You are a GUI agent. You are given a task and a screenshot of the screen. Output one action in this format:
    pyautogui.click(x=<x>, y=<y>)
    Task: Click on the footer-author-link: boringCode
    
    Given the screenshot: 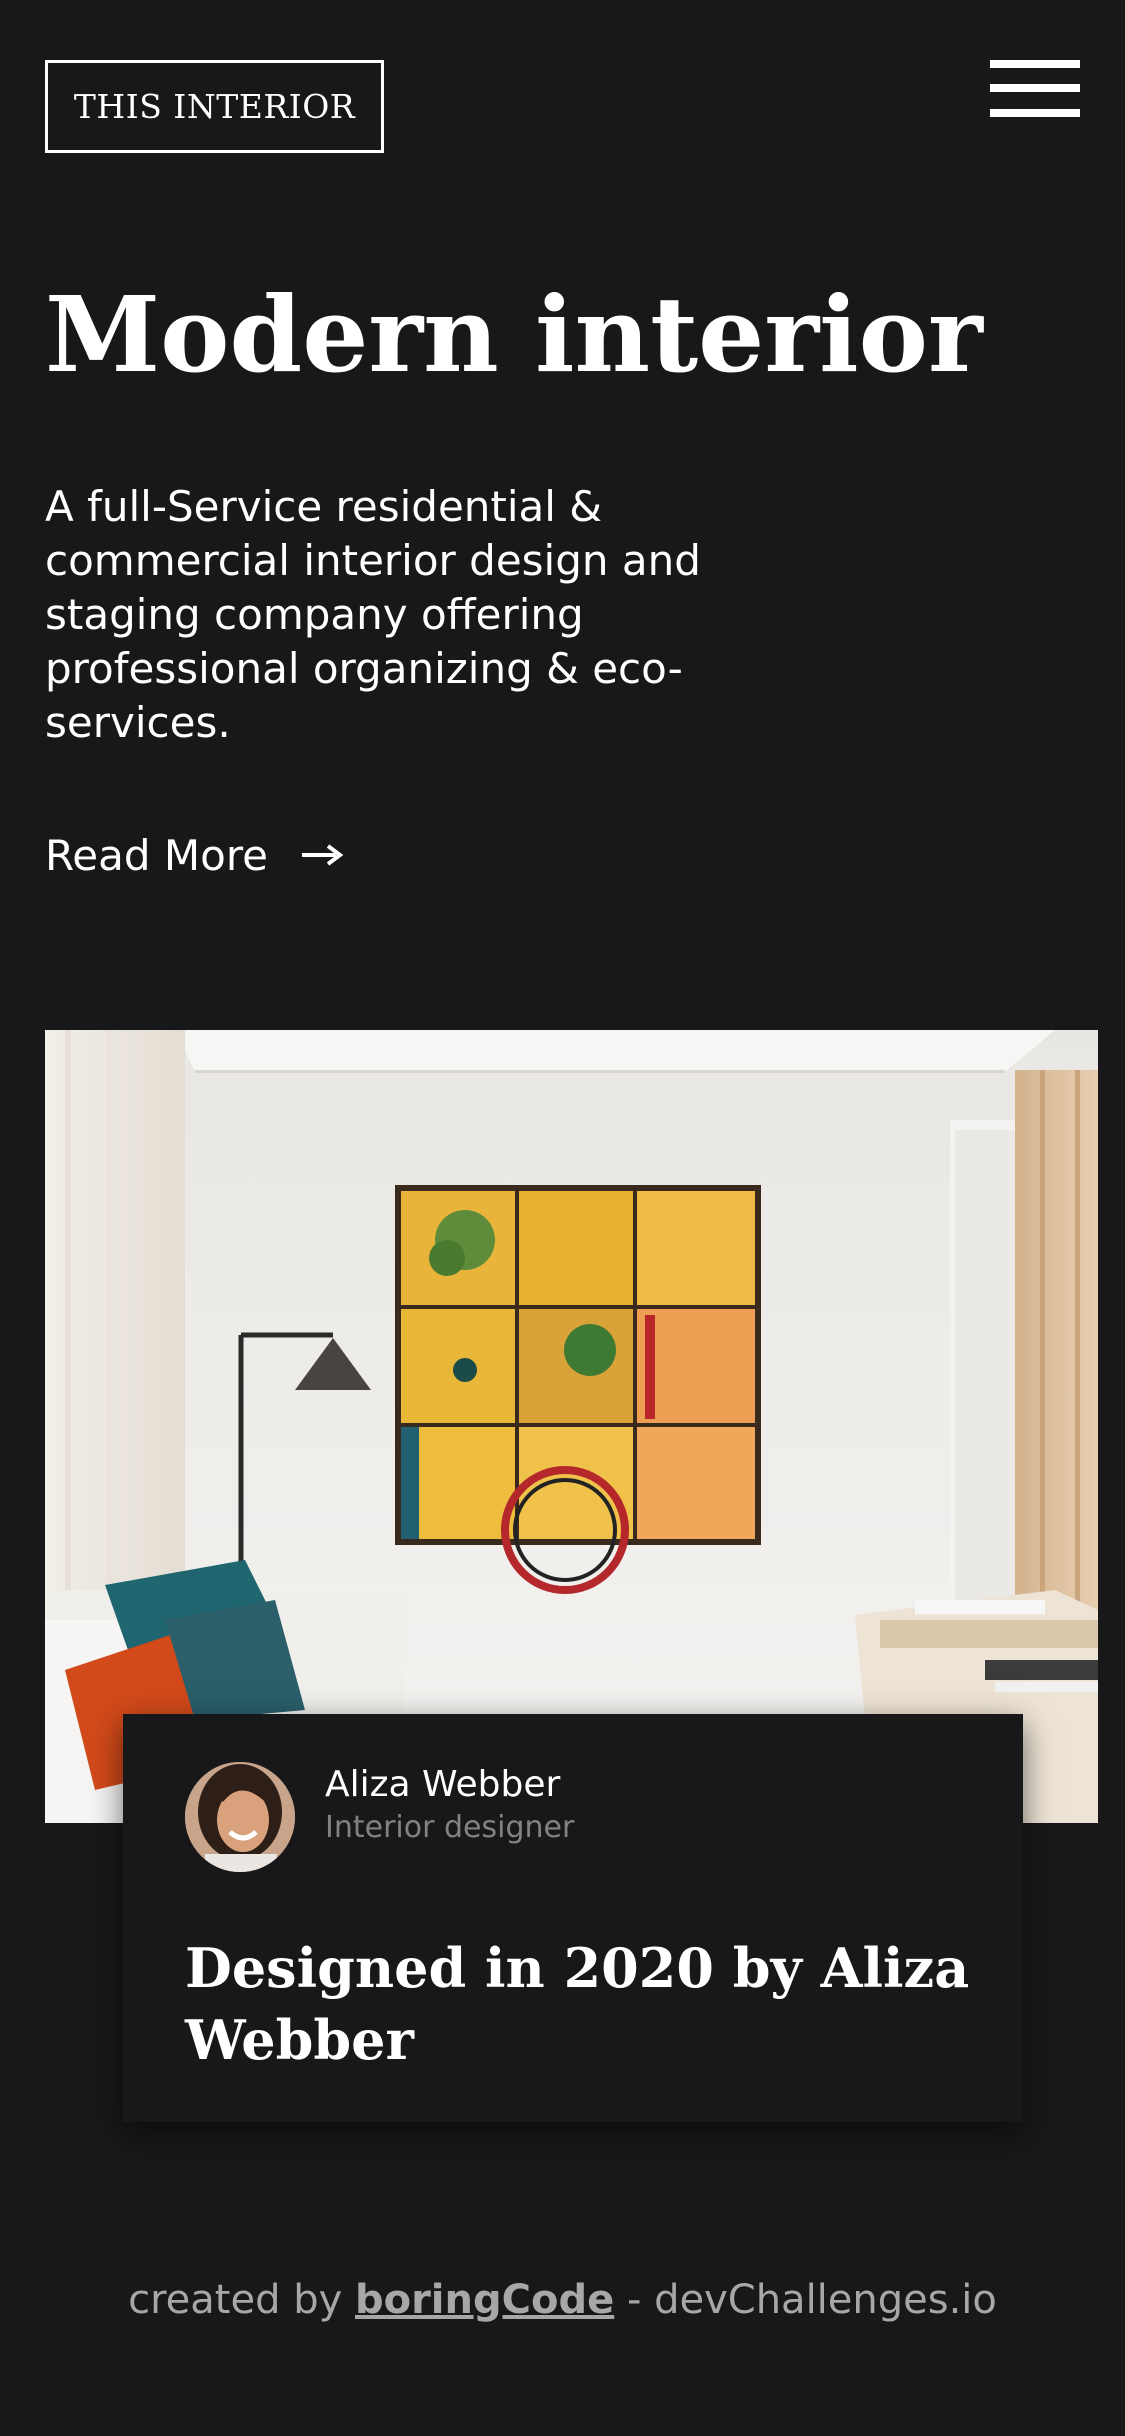 What is the action you would take?
    pyautogui.click(x=484, y=2300)
    